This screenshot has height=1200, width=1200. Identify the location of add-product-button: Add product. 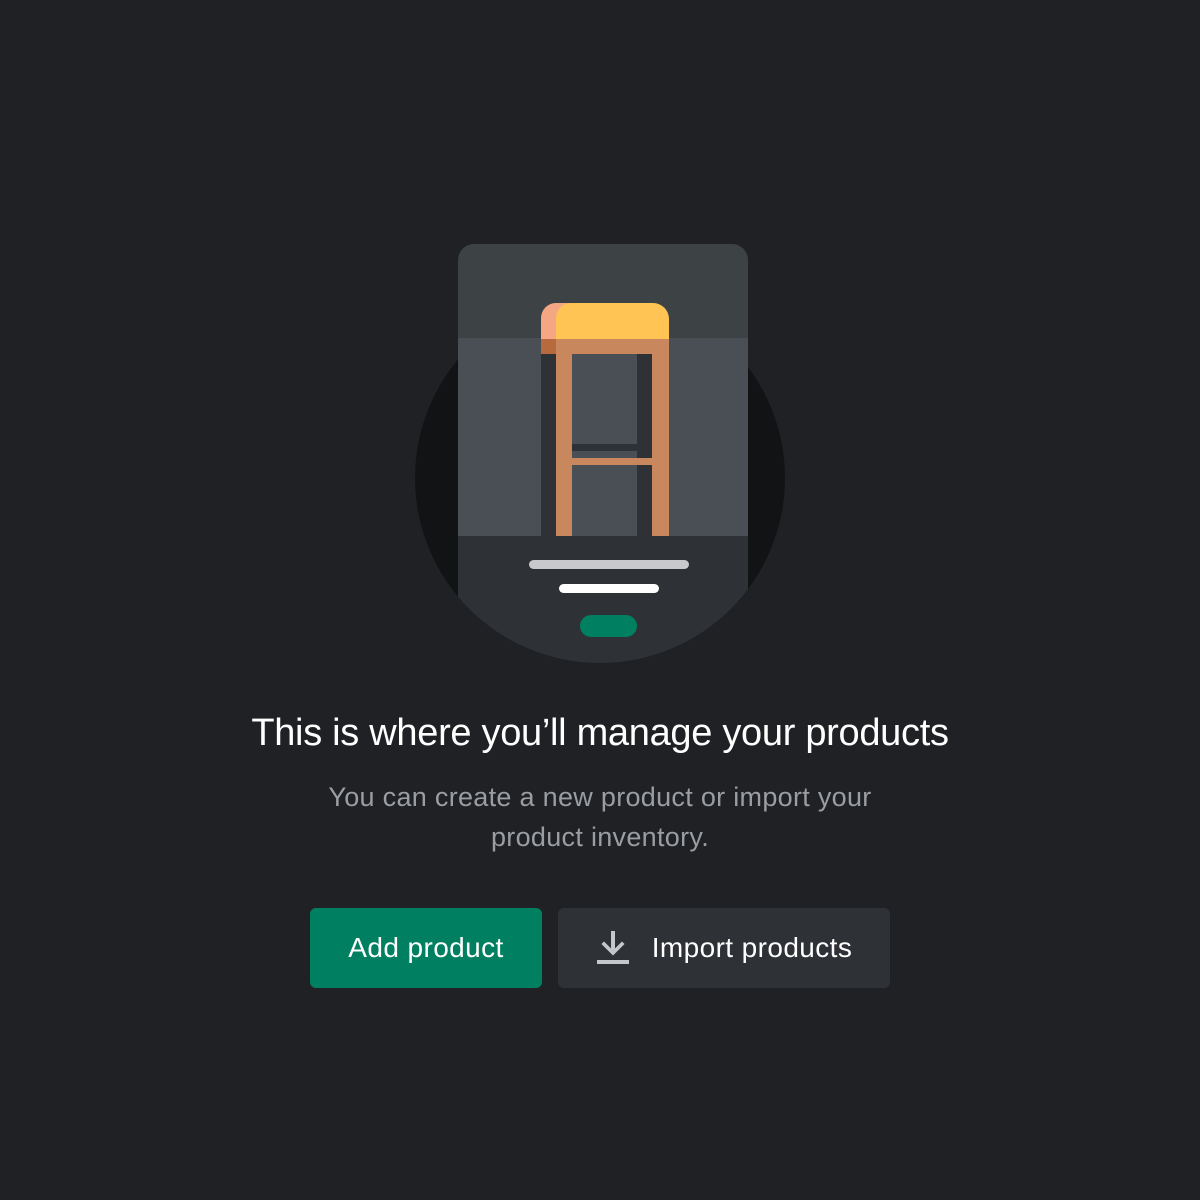
(426, 948).